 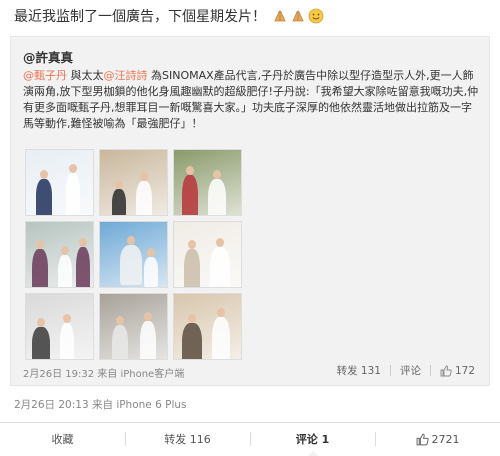 I want to click on like-button: 2721, so click(x=437, y=439).